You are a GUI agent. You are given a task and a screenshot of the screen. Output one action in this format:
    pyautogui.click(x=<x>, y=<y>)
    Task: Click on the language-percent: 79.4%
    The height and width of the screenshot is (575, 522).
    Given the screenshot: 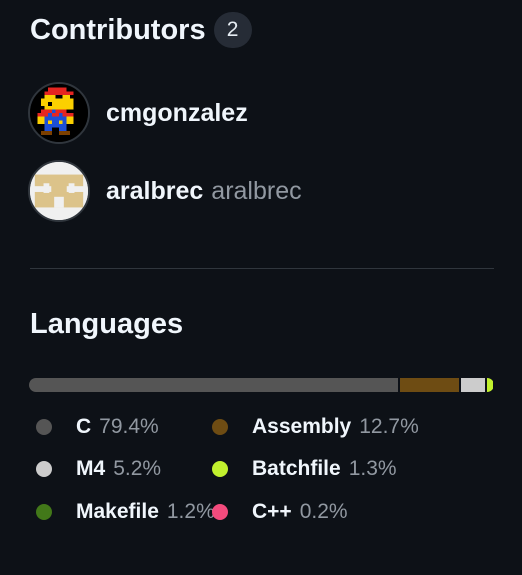 What is the action you would take?
    pyautogui.click(x=129, y=426)
    